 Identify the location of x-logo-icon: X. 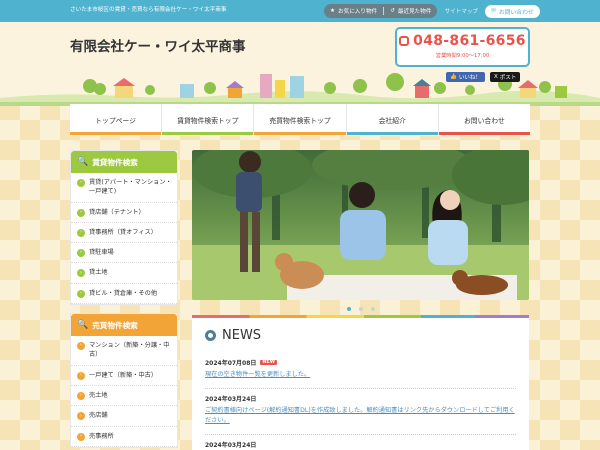
(496, 77).